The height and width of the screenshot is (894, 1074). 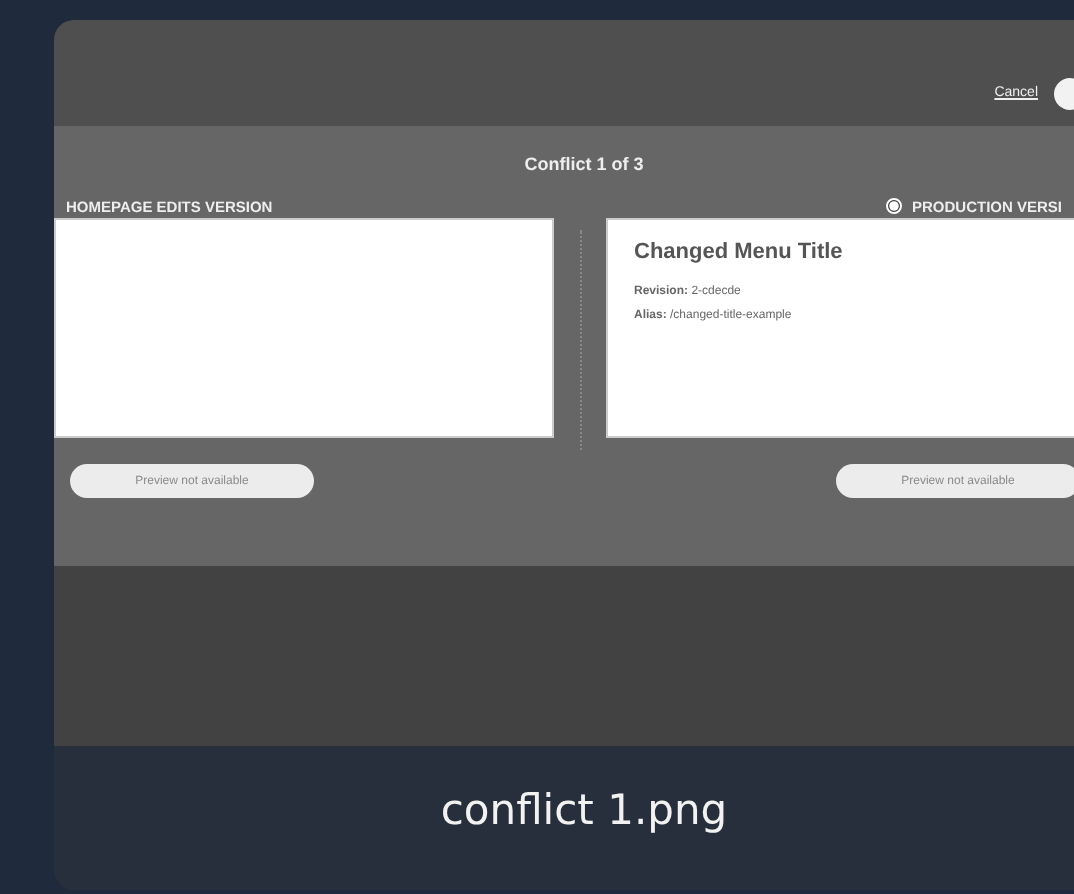 I want to click on item-title: Changed Menu Title, so click(x=739, y=252).